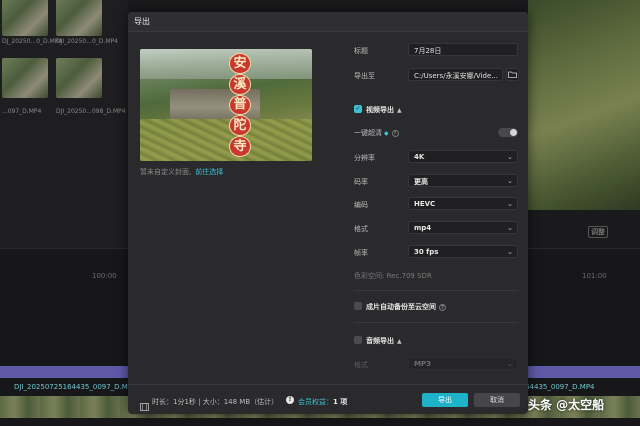  Describe the element at coordinates (361, 229) in the screenshot. I see `format-label: 格式` at that location.